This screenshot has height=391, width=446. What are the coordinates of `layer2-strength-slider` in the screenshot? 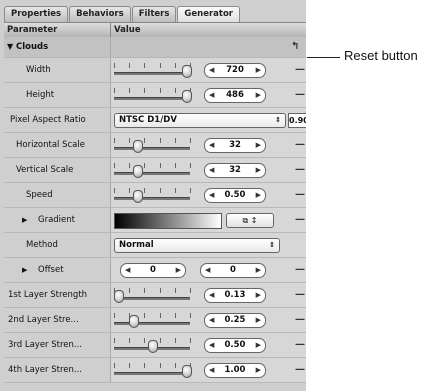 It's located at (152, 320).